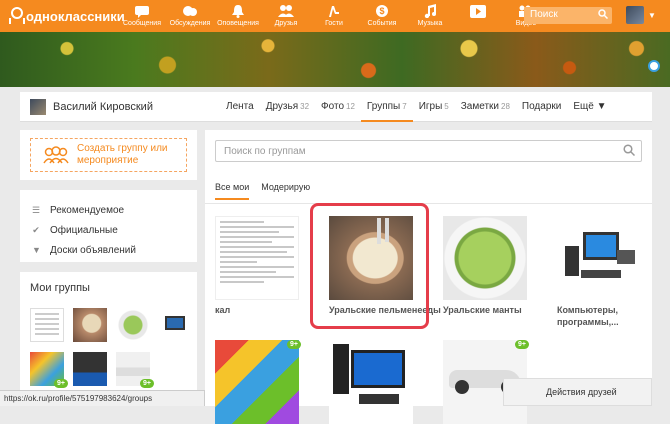  I want to click on group-card: 9+, so click(258, 382).